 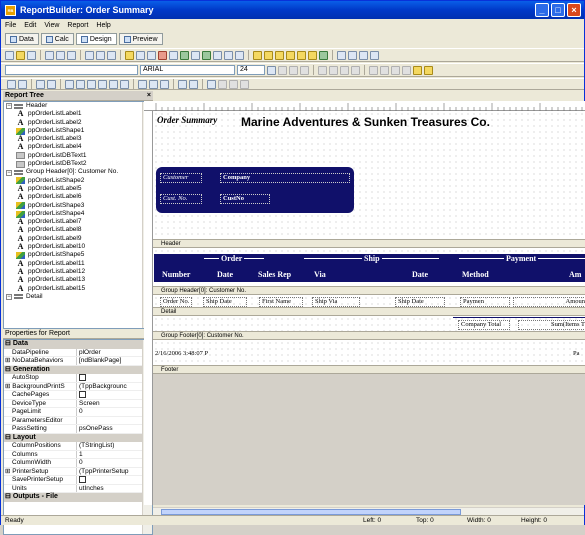 I want to click on pen-width-icon, so click(x=244, y=84).